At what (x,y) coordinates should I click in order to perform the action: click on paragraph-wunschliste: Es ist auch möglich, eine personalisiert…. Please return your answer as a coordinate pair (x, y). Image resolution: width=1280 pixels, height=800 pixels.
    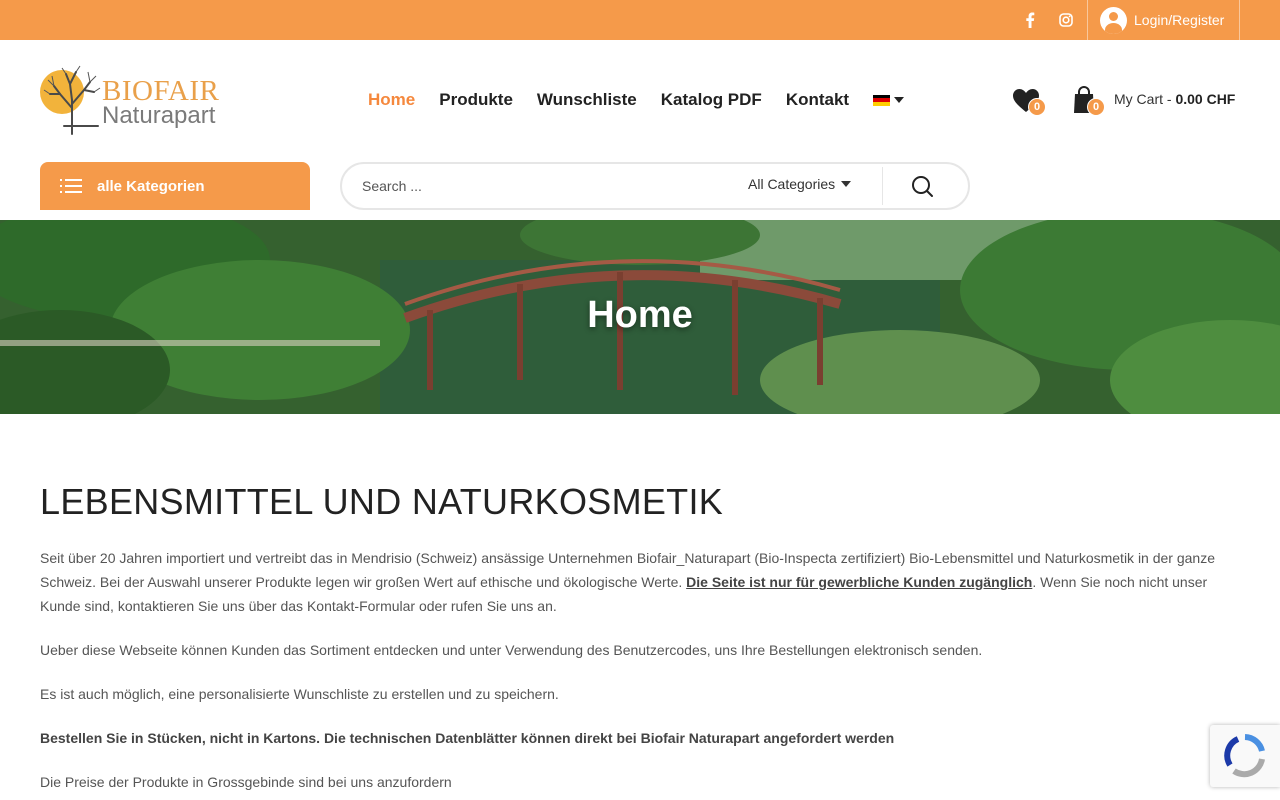
    Looking at the image, I should click on (299, 694).